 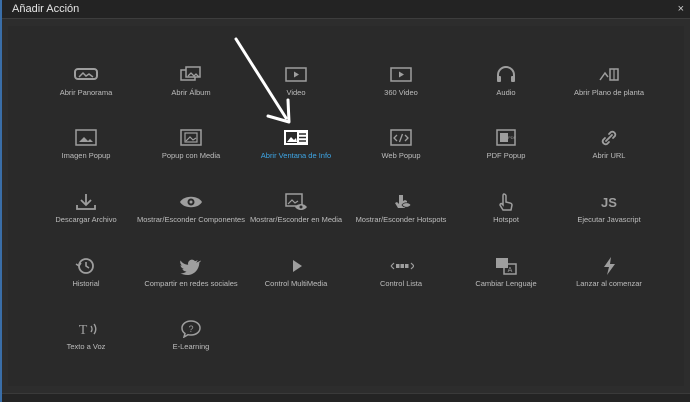 What do you see at coordinates (86, 265) in the screenshot?
I see `history-icon` at bounding box center [86, 265].